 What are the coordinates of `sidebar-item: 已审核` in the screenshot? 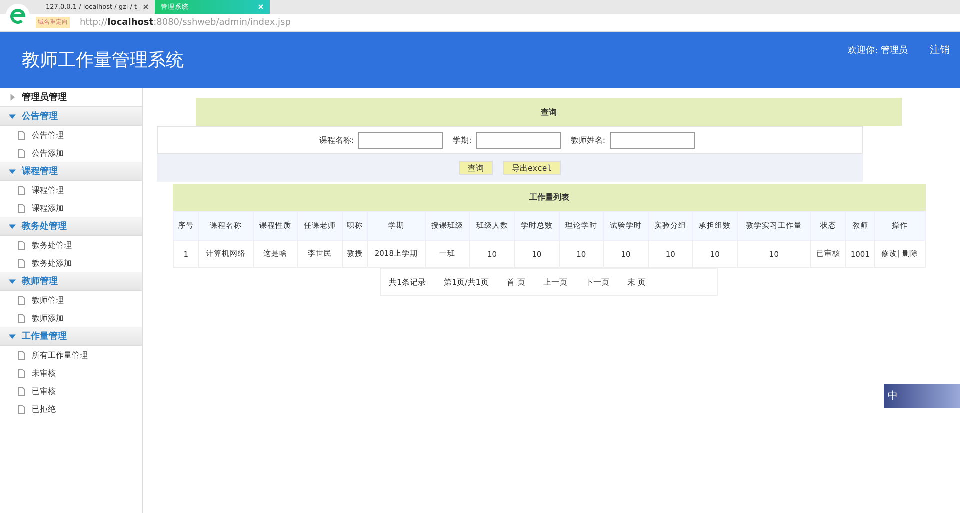 It's located at (71, 391).